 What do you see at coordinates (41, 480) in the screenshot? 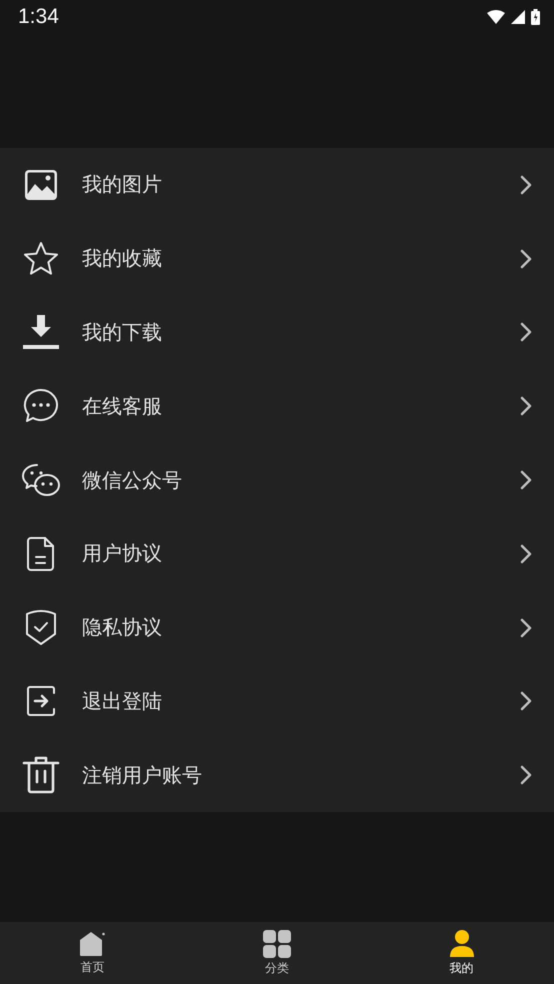
I see `wechat-icon` at bounding box center [41, 480].